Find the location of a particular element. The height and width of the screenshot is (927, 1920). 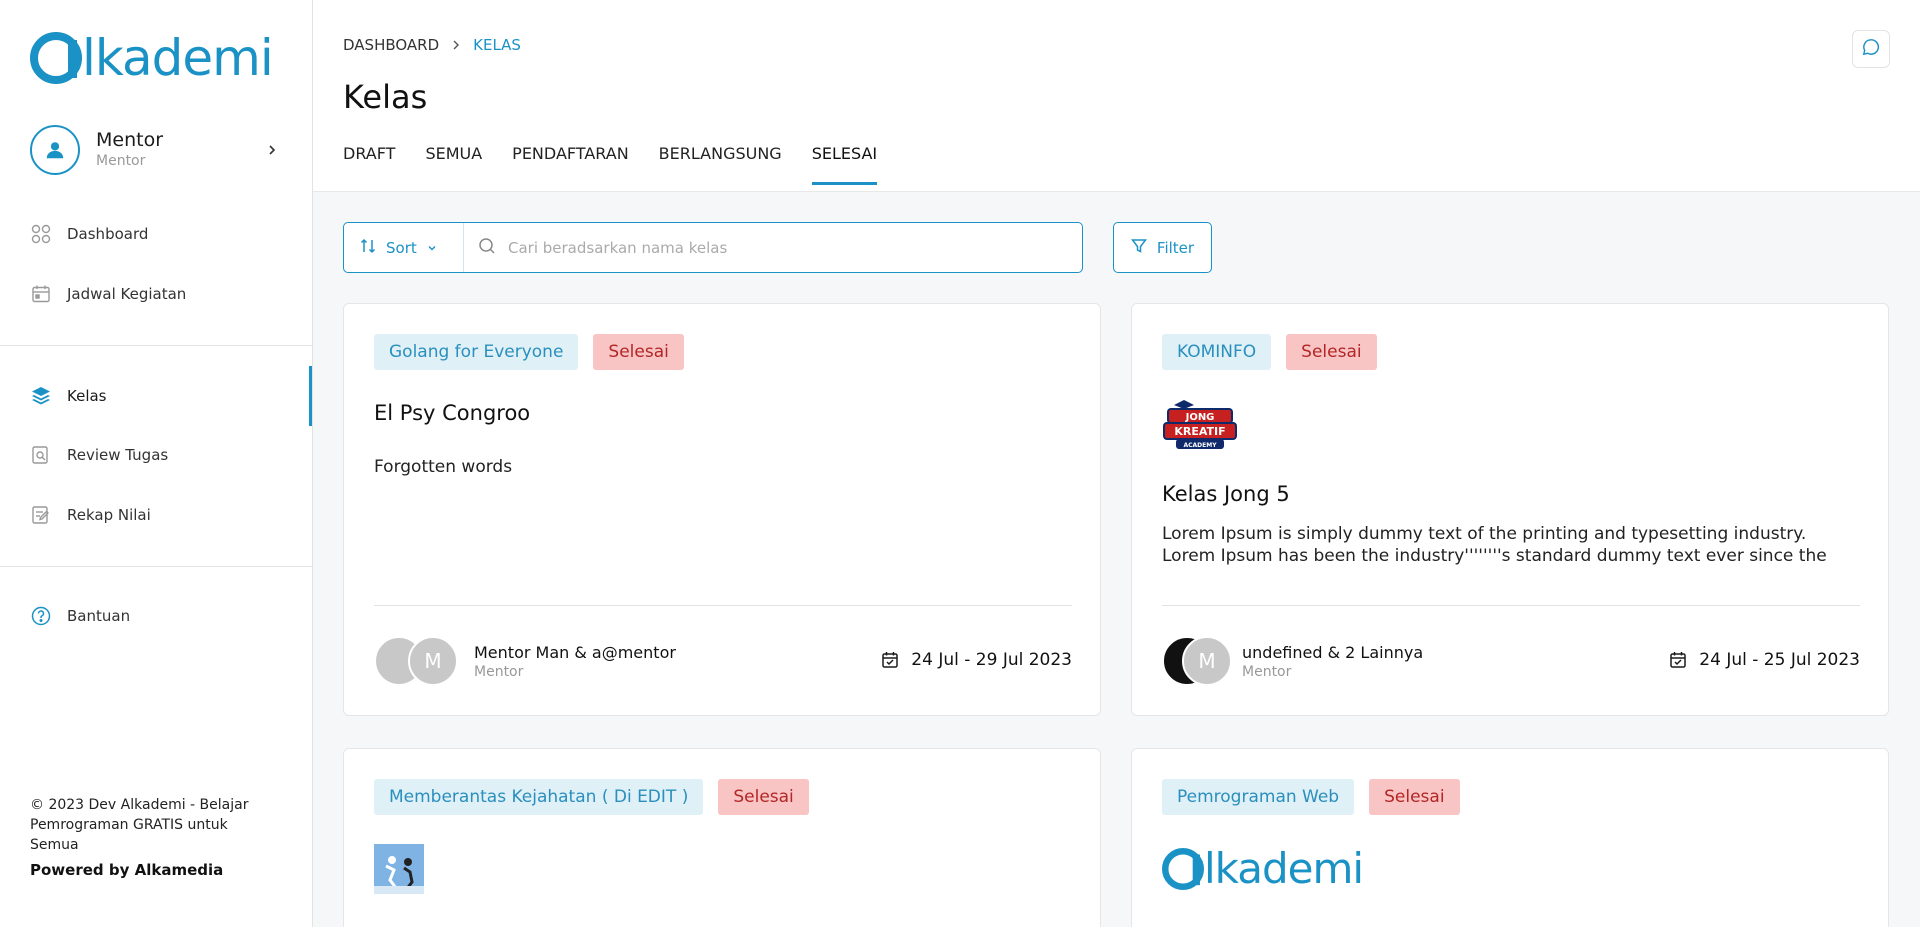

tab-semua: SEMUA is located at coordinates (453, 164).